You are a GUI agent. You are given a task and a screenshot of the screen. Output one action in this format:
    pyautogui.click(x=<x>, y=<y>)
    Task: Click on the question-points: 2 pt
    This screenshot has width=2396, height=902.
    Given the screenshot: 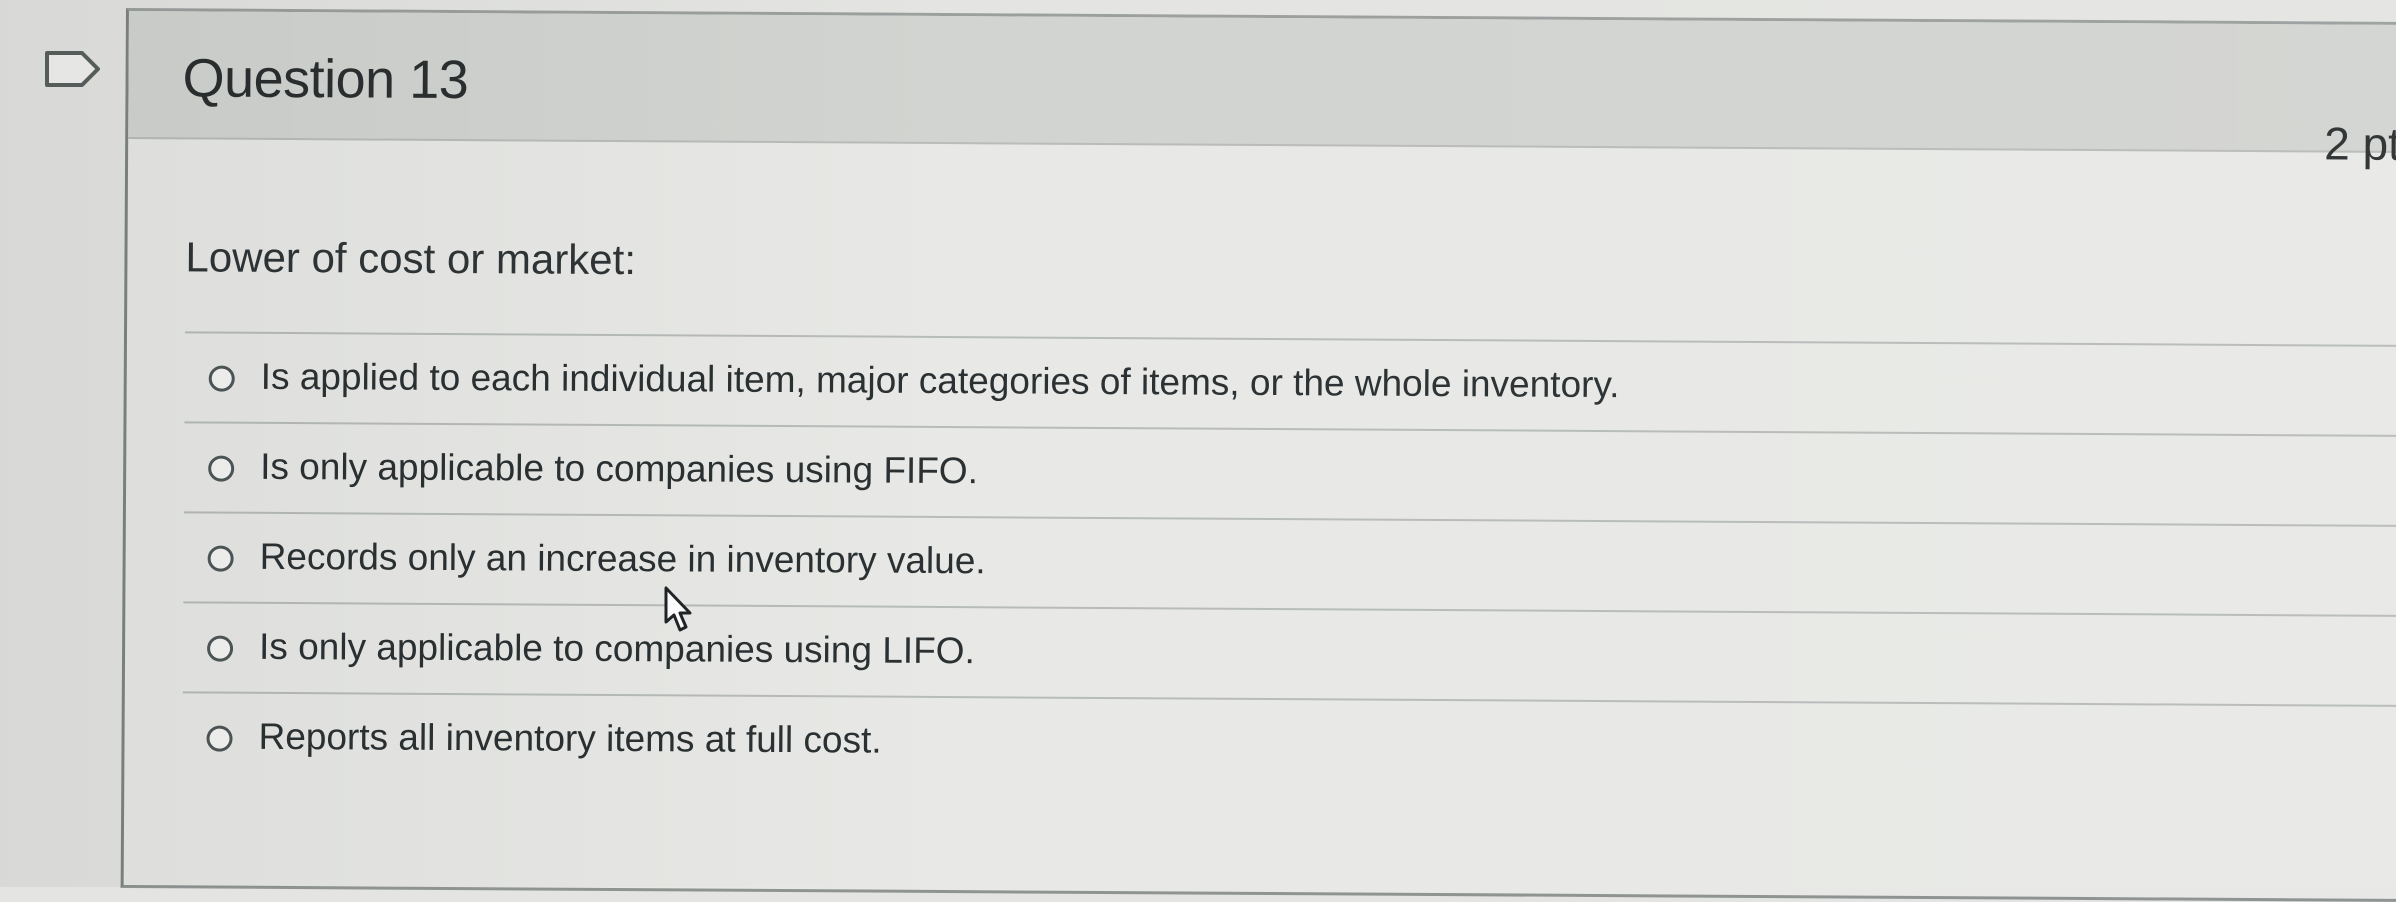 What is the action you would take?
    pyautogui.click(x=2360, y=143)
    